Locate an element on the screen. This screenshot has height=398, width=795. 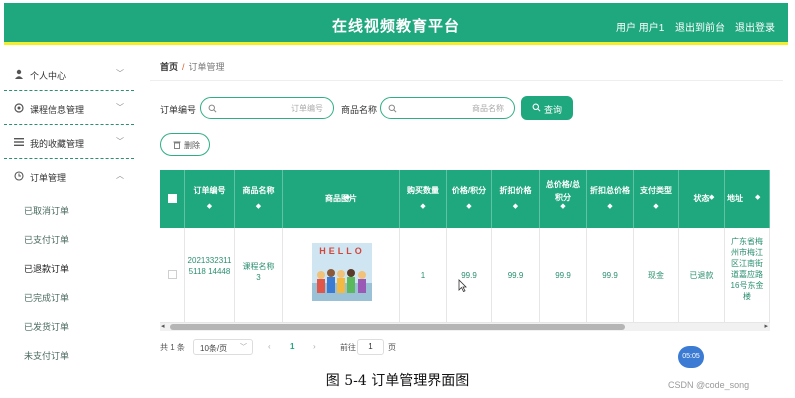
table-cell-address: 广东省梅州市梅江区江南街道嘉应路16号东金楼 is located at coordinates (747, 275).